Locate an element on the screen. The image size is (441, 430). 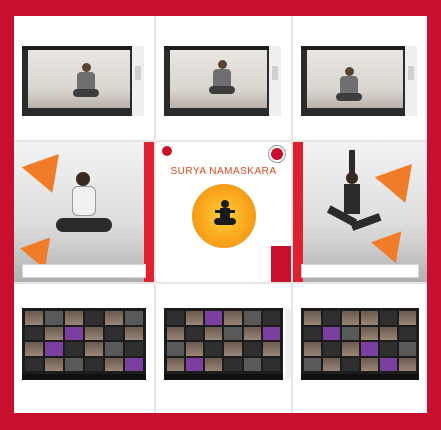
chat-panel is located at coordinates (288, 344).